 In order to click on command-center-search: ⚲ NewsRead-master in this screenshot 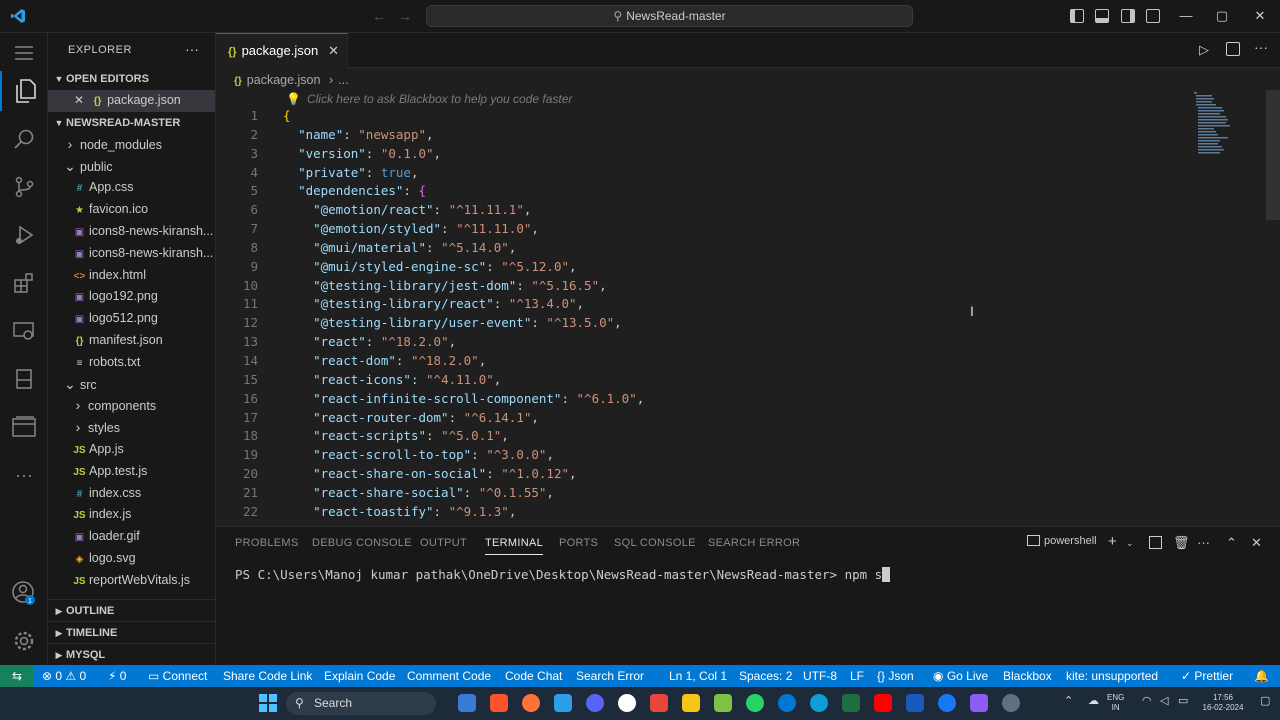, I will do `click(669, 16)`.